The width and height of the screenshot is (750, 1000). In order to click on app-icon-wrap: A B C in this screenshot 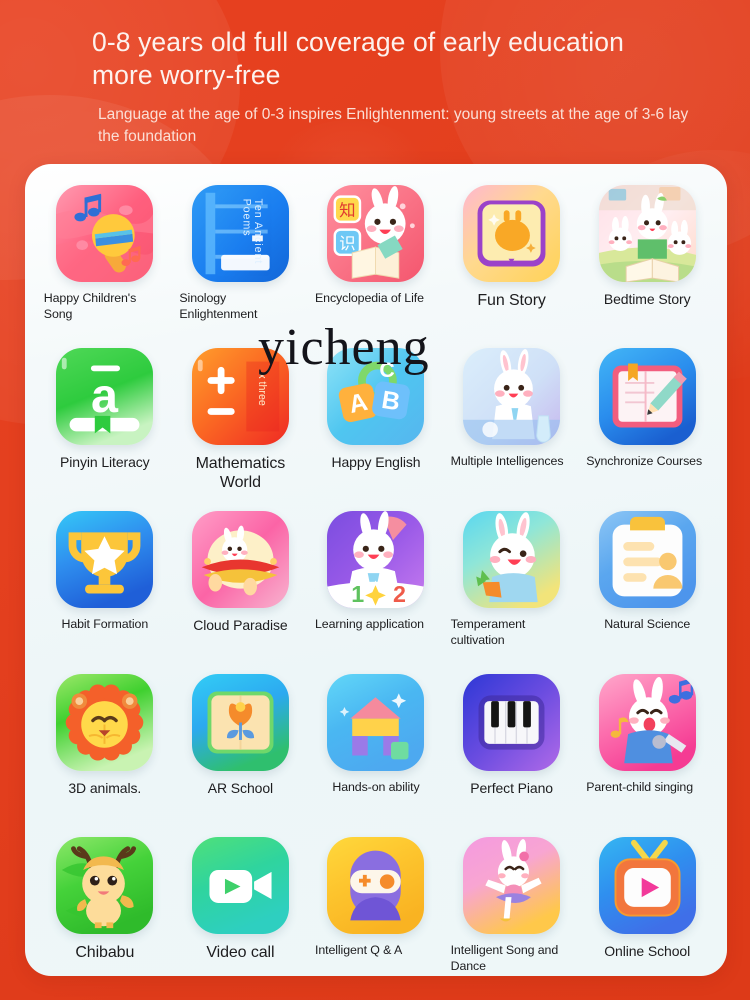, I will do `click(376, 396)`.